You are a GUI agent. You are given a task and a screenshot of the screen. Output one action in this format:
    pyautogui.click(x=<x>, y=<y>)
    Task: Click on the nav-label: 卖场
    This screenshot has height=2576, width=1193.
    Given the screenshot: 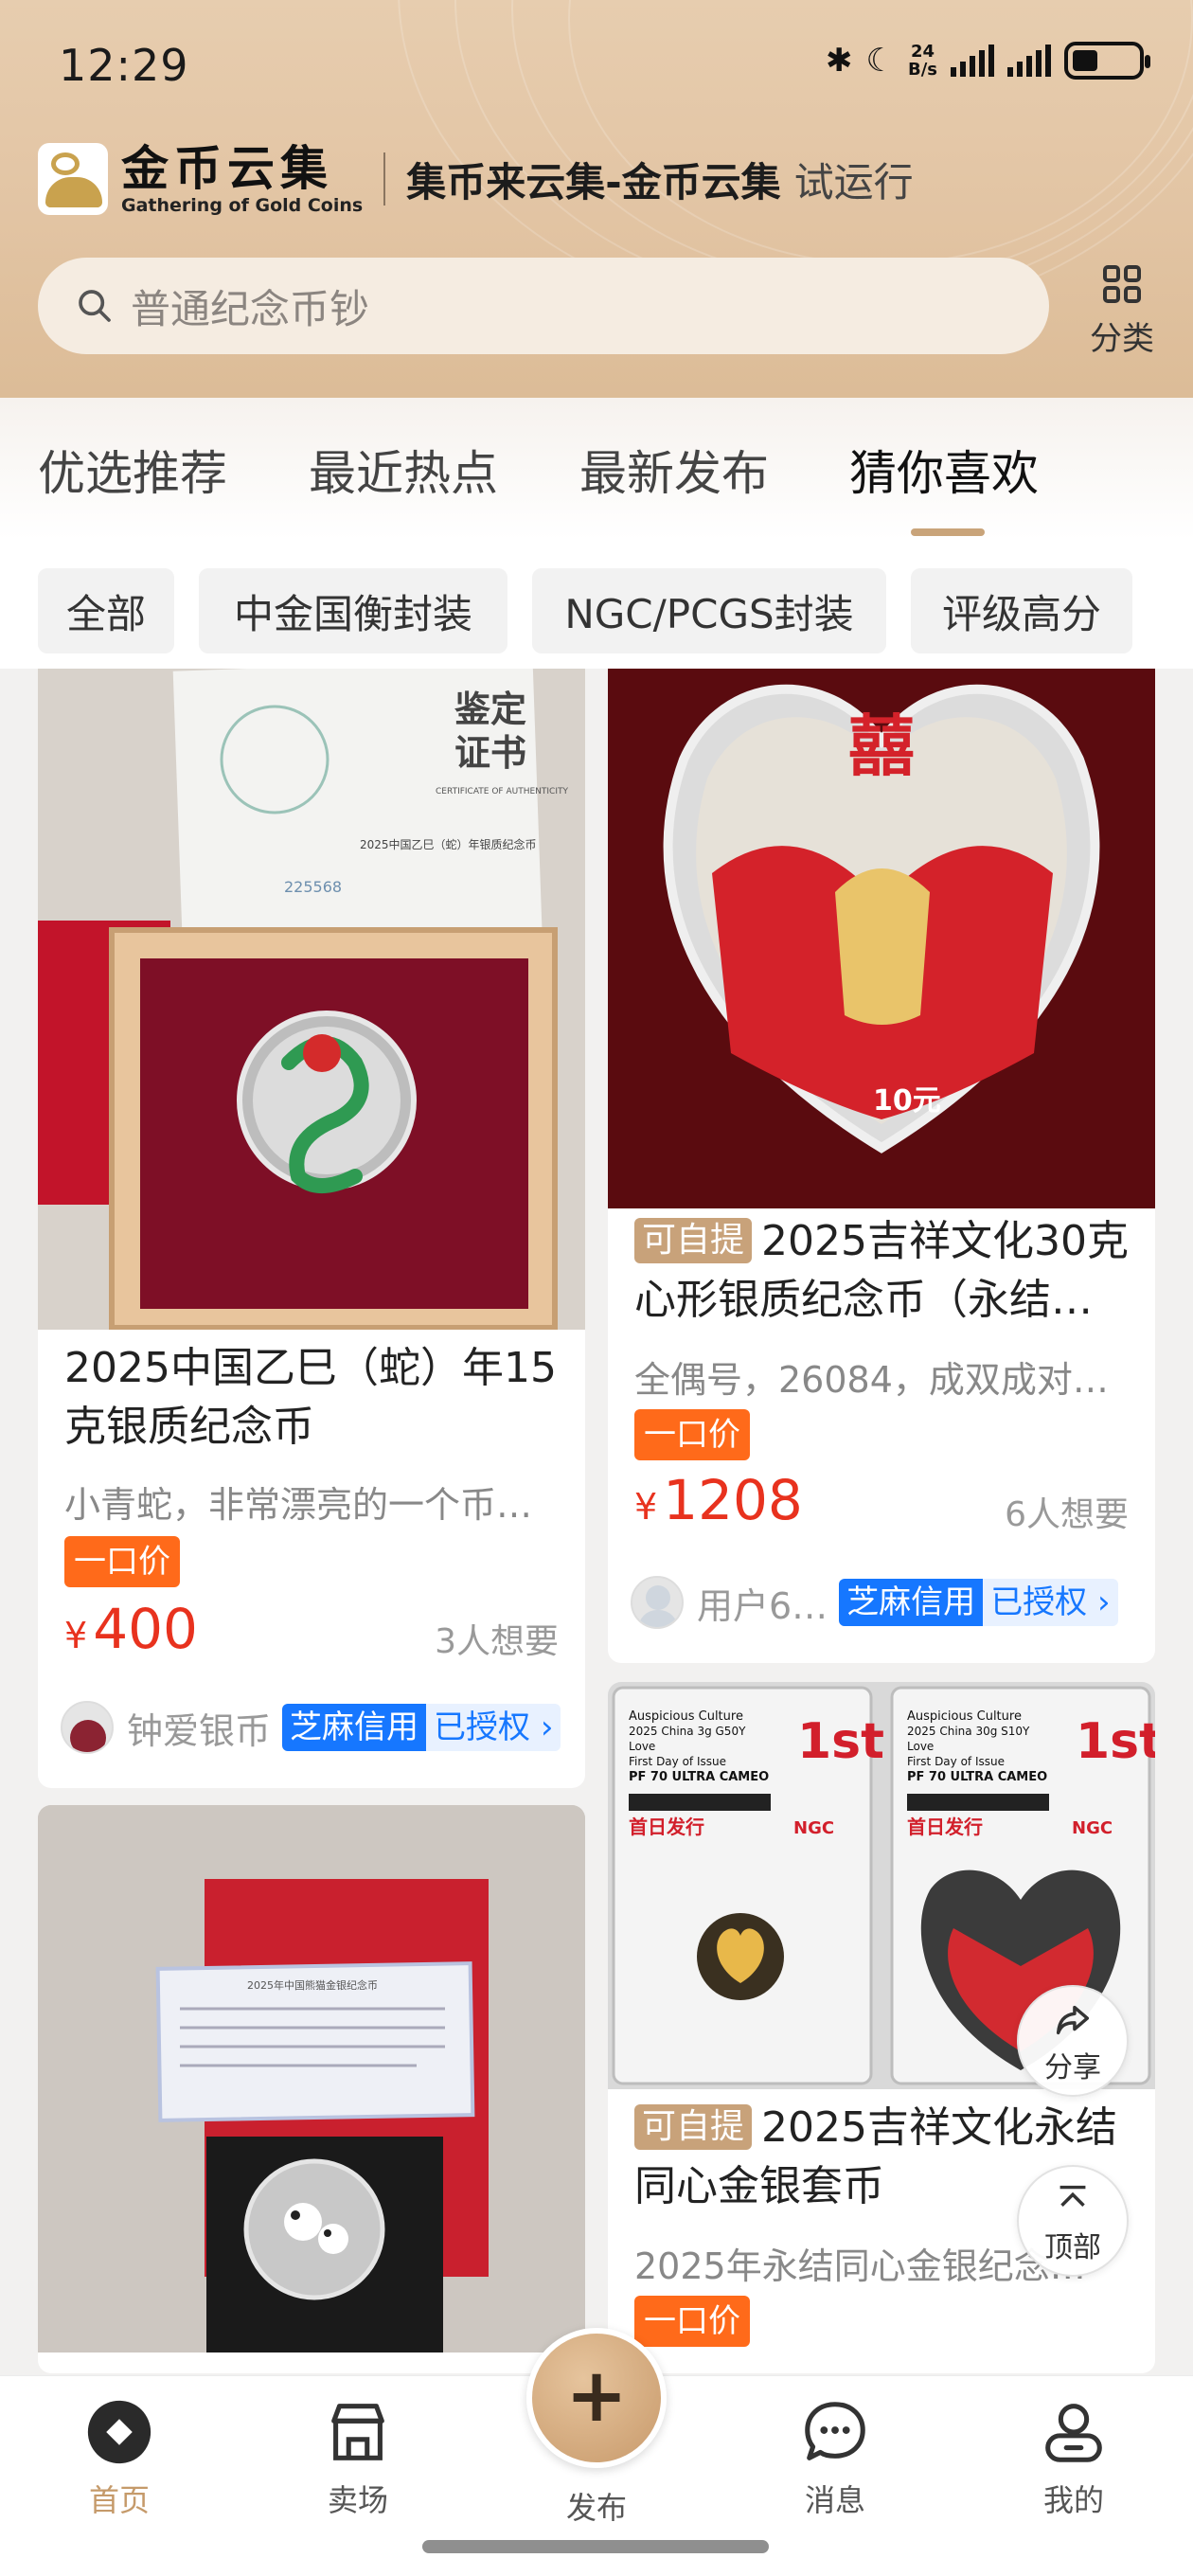 What is the action you would take?
    pyautogui.click(x=357, y=2500)
    